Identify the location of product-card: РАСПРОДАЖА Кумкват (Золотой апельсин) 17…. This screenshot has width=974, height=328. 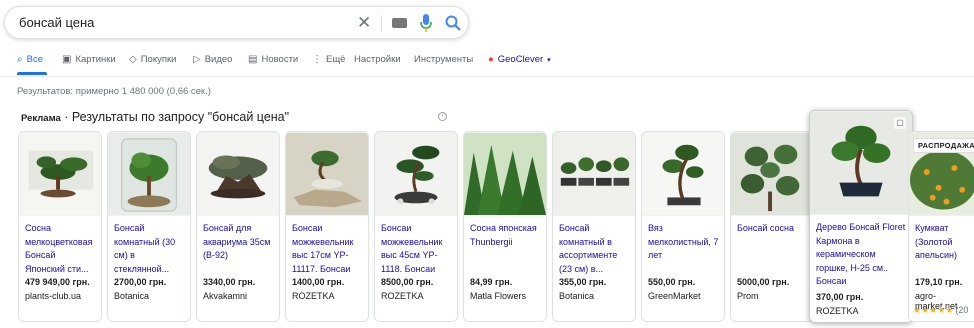
(941, 226).